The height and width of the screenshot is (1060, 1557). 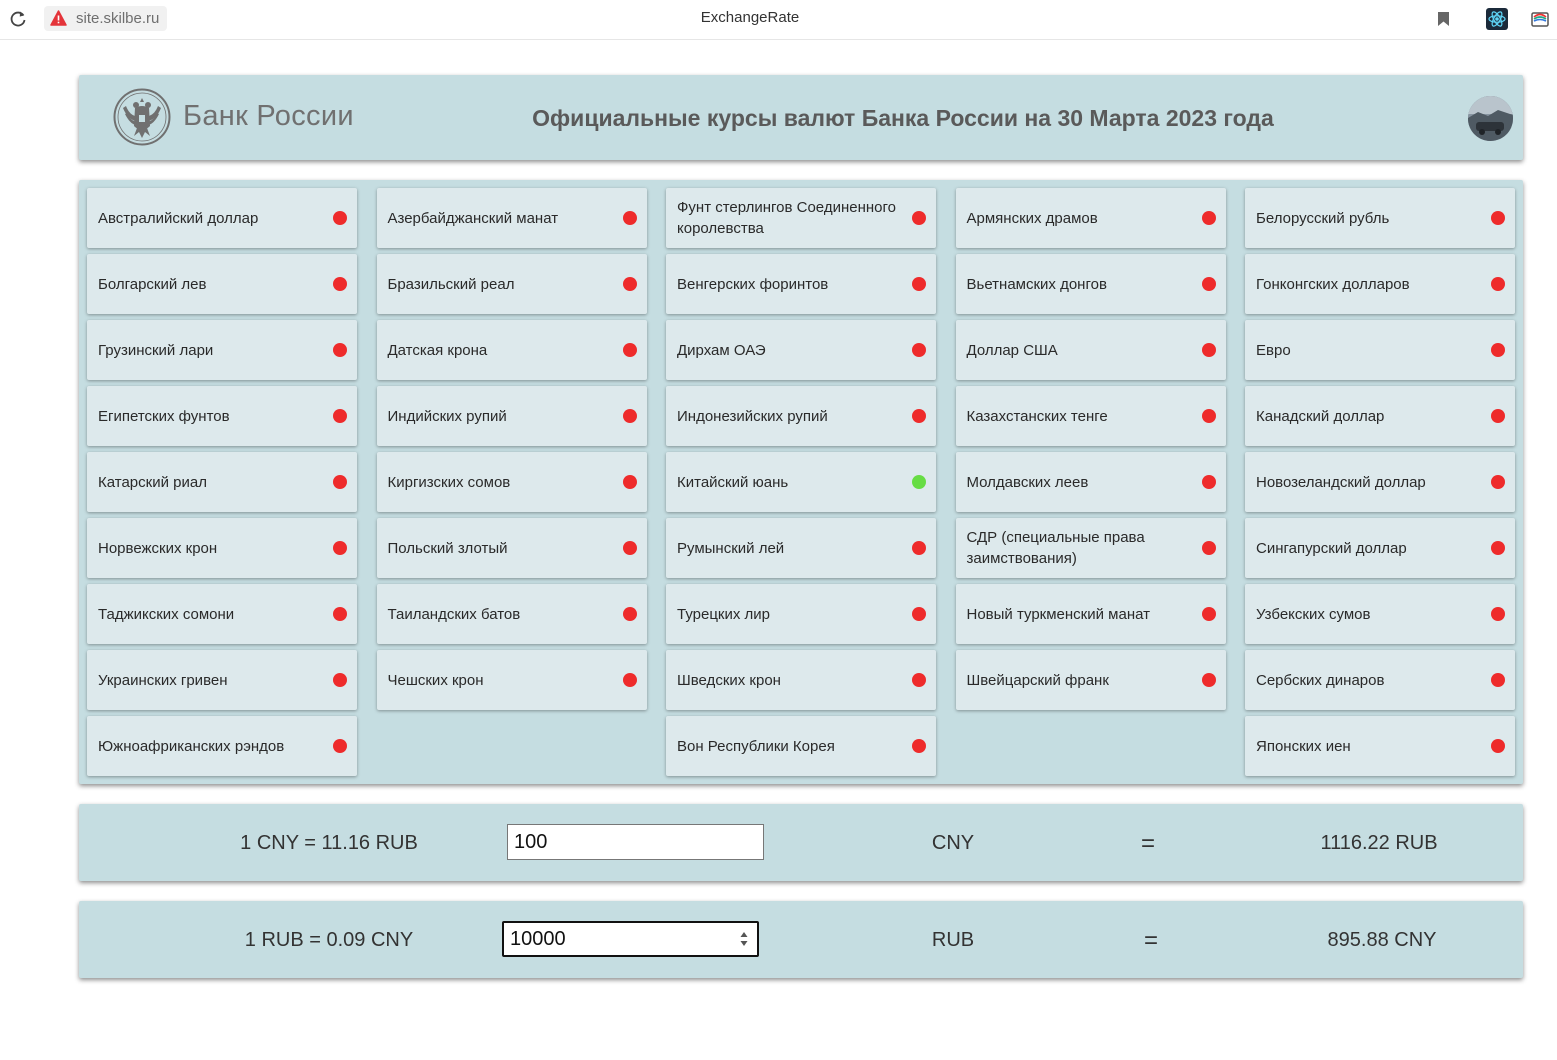 I want to click on currency-name: Южноафриканских рэндов, so click(x=191, y=746).